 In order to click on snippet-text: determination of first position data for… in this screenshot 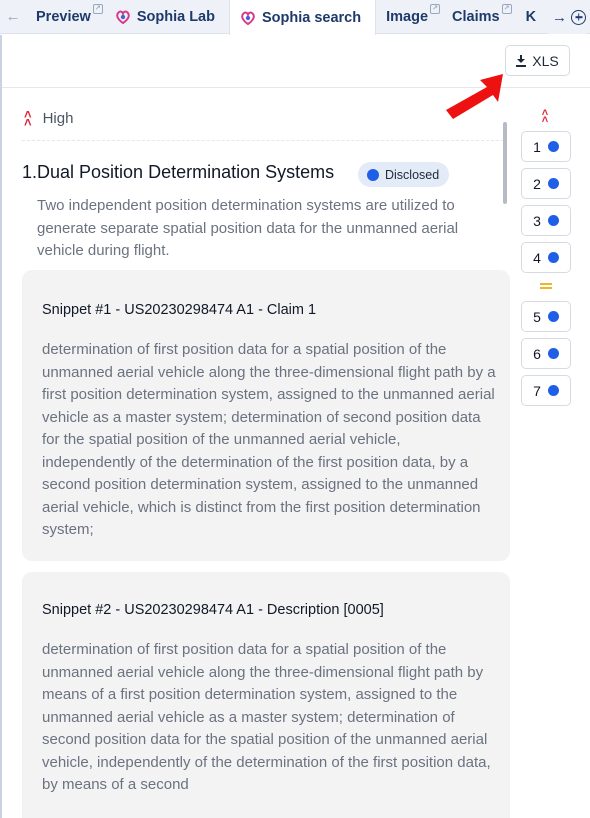, I will do `click(266, 717)`.